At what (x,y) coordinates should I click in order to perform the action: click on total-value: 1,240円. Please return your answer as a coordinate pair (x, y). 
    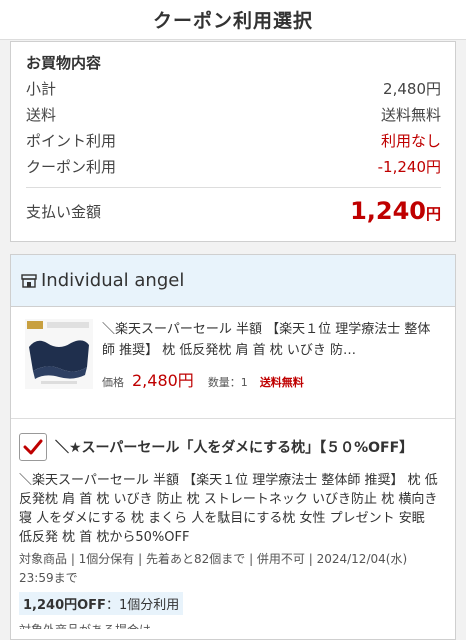
    Looking at the image, I should click on (395, 211).